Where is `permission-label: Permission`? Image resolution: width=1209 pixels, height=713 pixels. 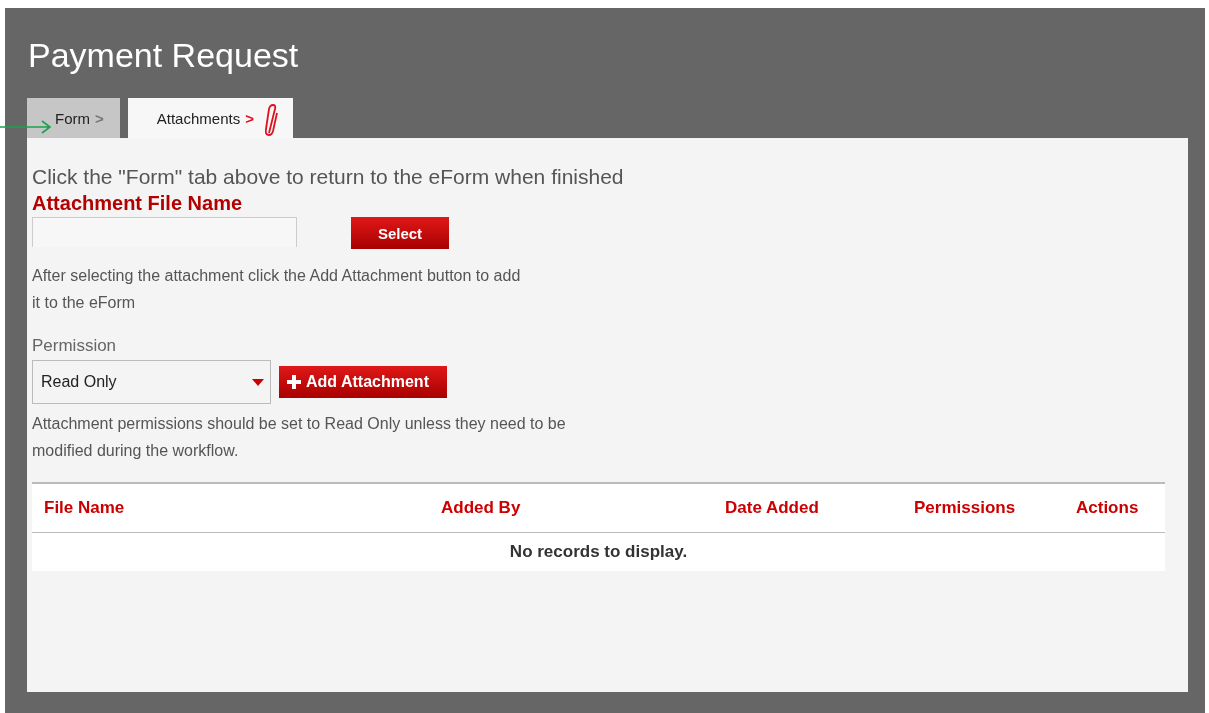 permission-label: Permission is located at coordinates (75, 346).